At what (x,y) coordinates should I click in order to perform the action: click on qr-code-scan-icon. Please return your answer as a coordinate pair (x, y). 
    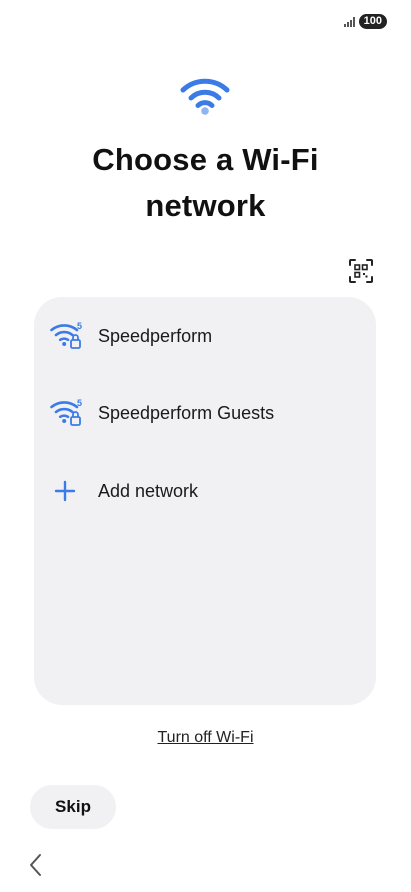
    Looking at the image, I should click on (361, 271).